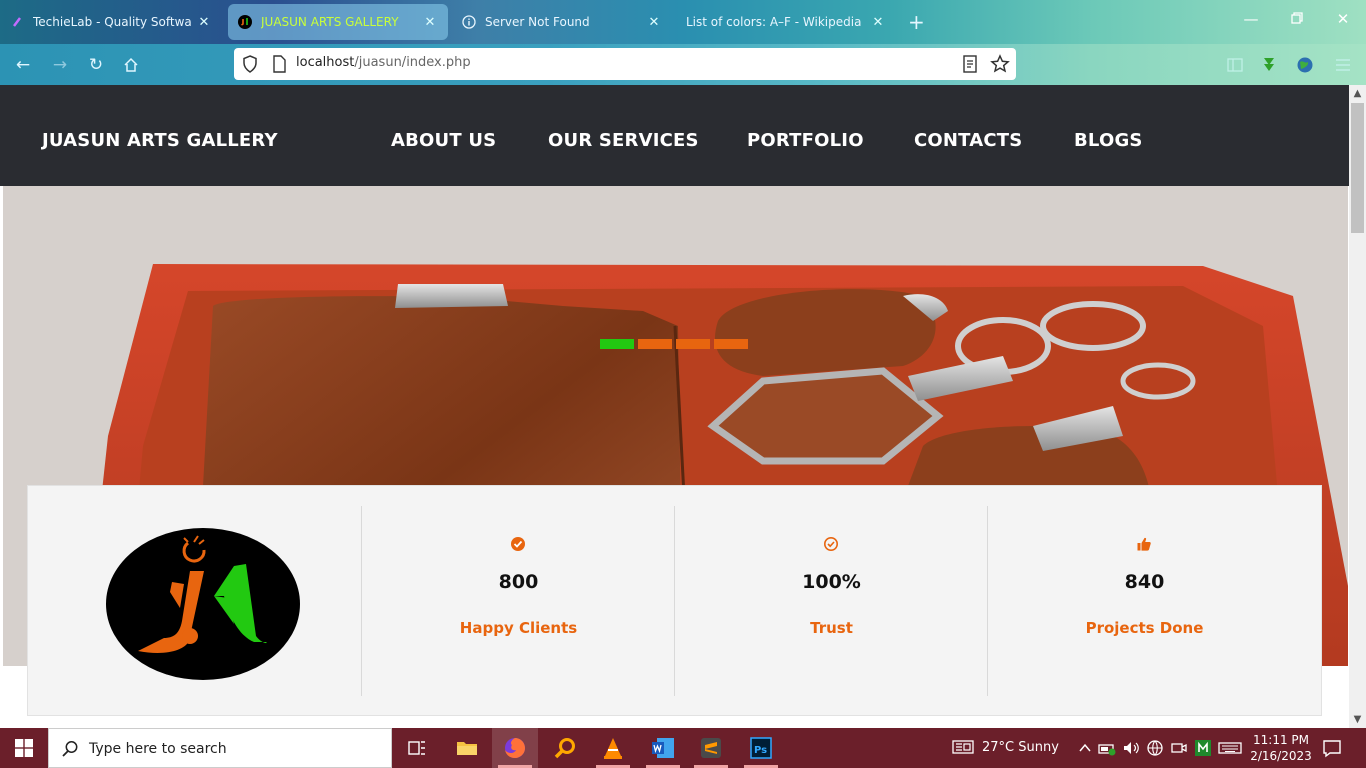 This screenshot has height=768, width=1366. I want to click on tab-techielab: TechieLab - Quality Software De ✕, so click(111, 22).